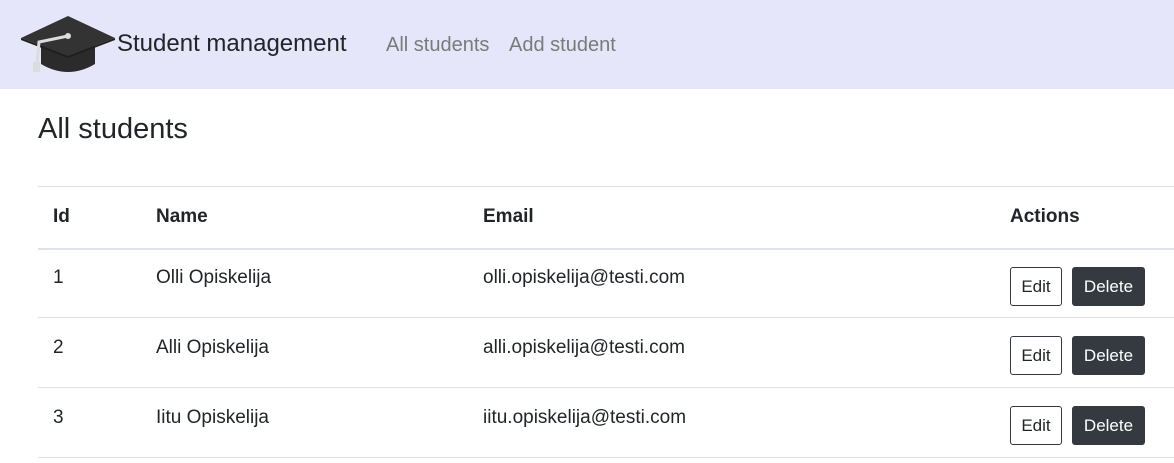 The width and height of the screenshot is (1174, 463). Describe the element at coordinates (182, 217) in the screenshot. I see `header-name: Name` at that location.